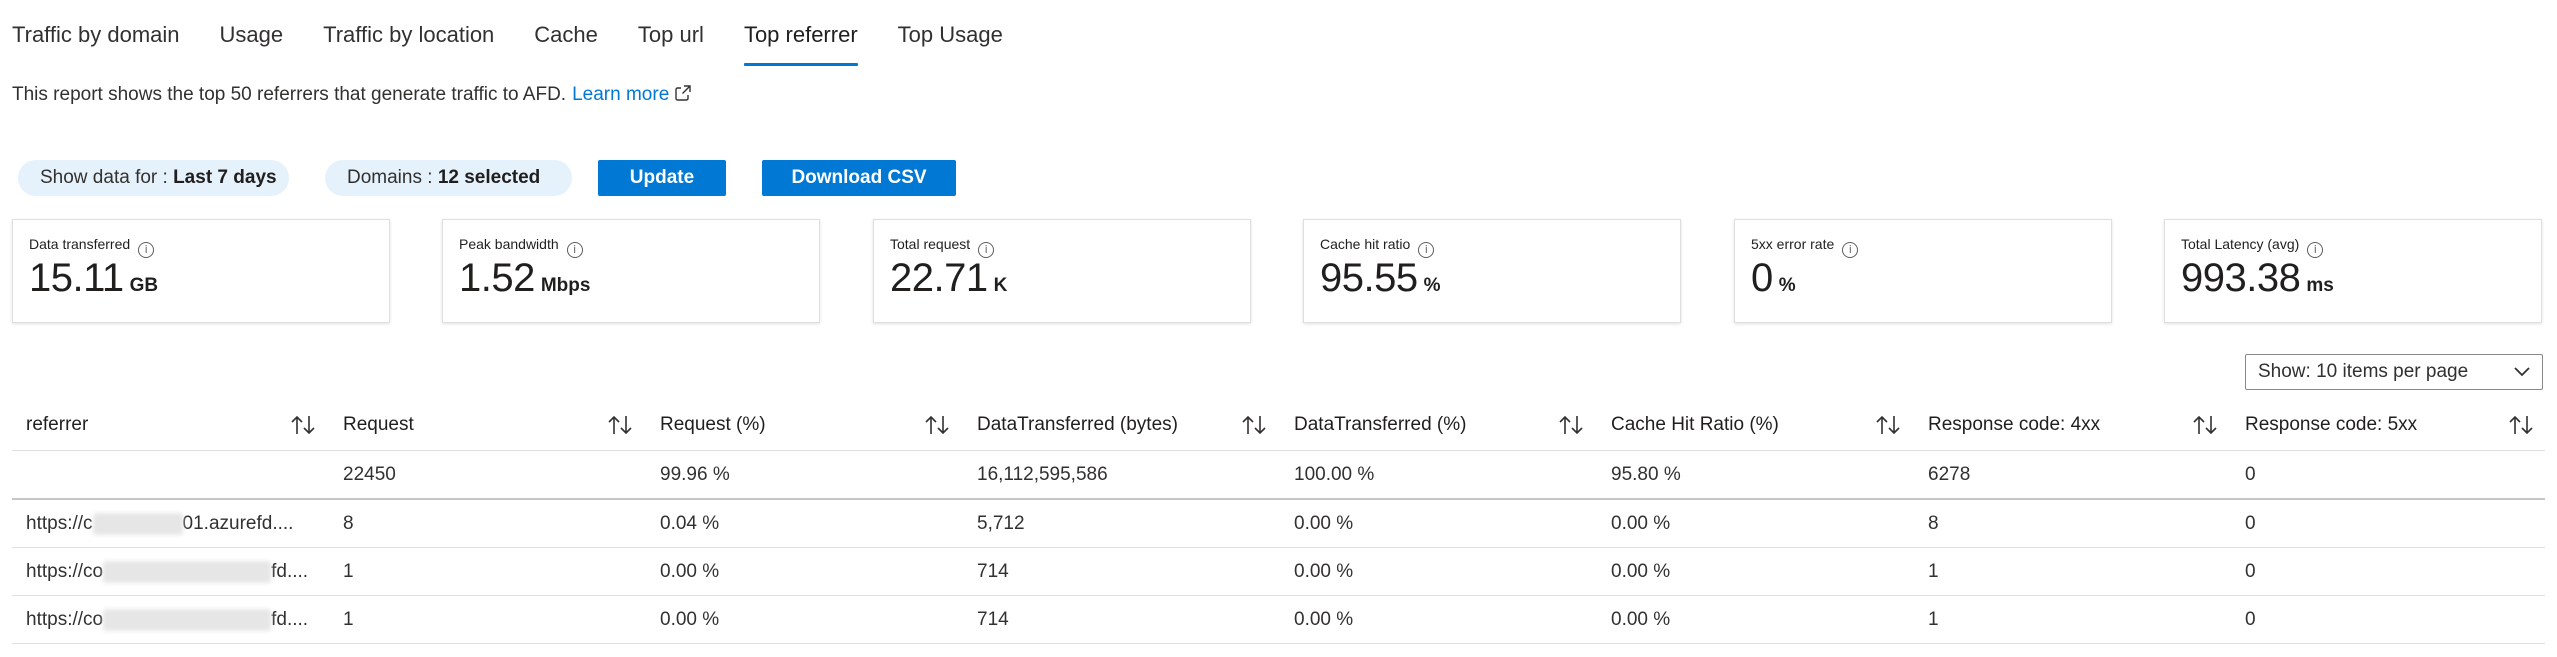  What do you see at coordinates (859, 178) in the screenshot?
I see `download-csv-button: Download CSV` at bounding box center [859, 178].